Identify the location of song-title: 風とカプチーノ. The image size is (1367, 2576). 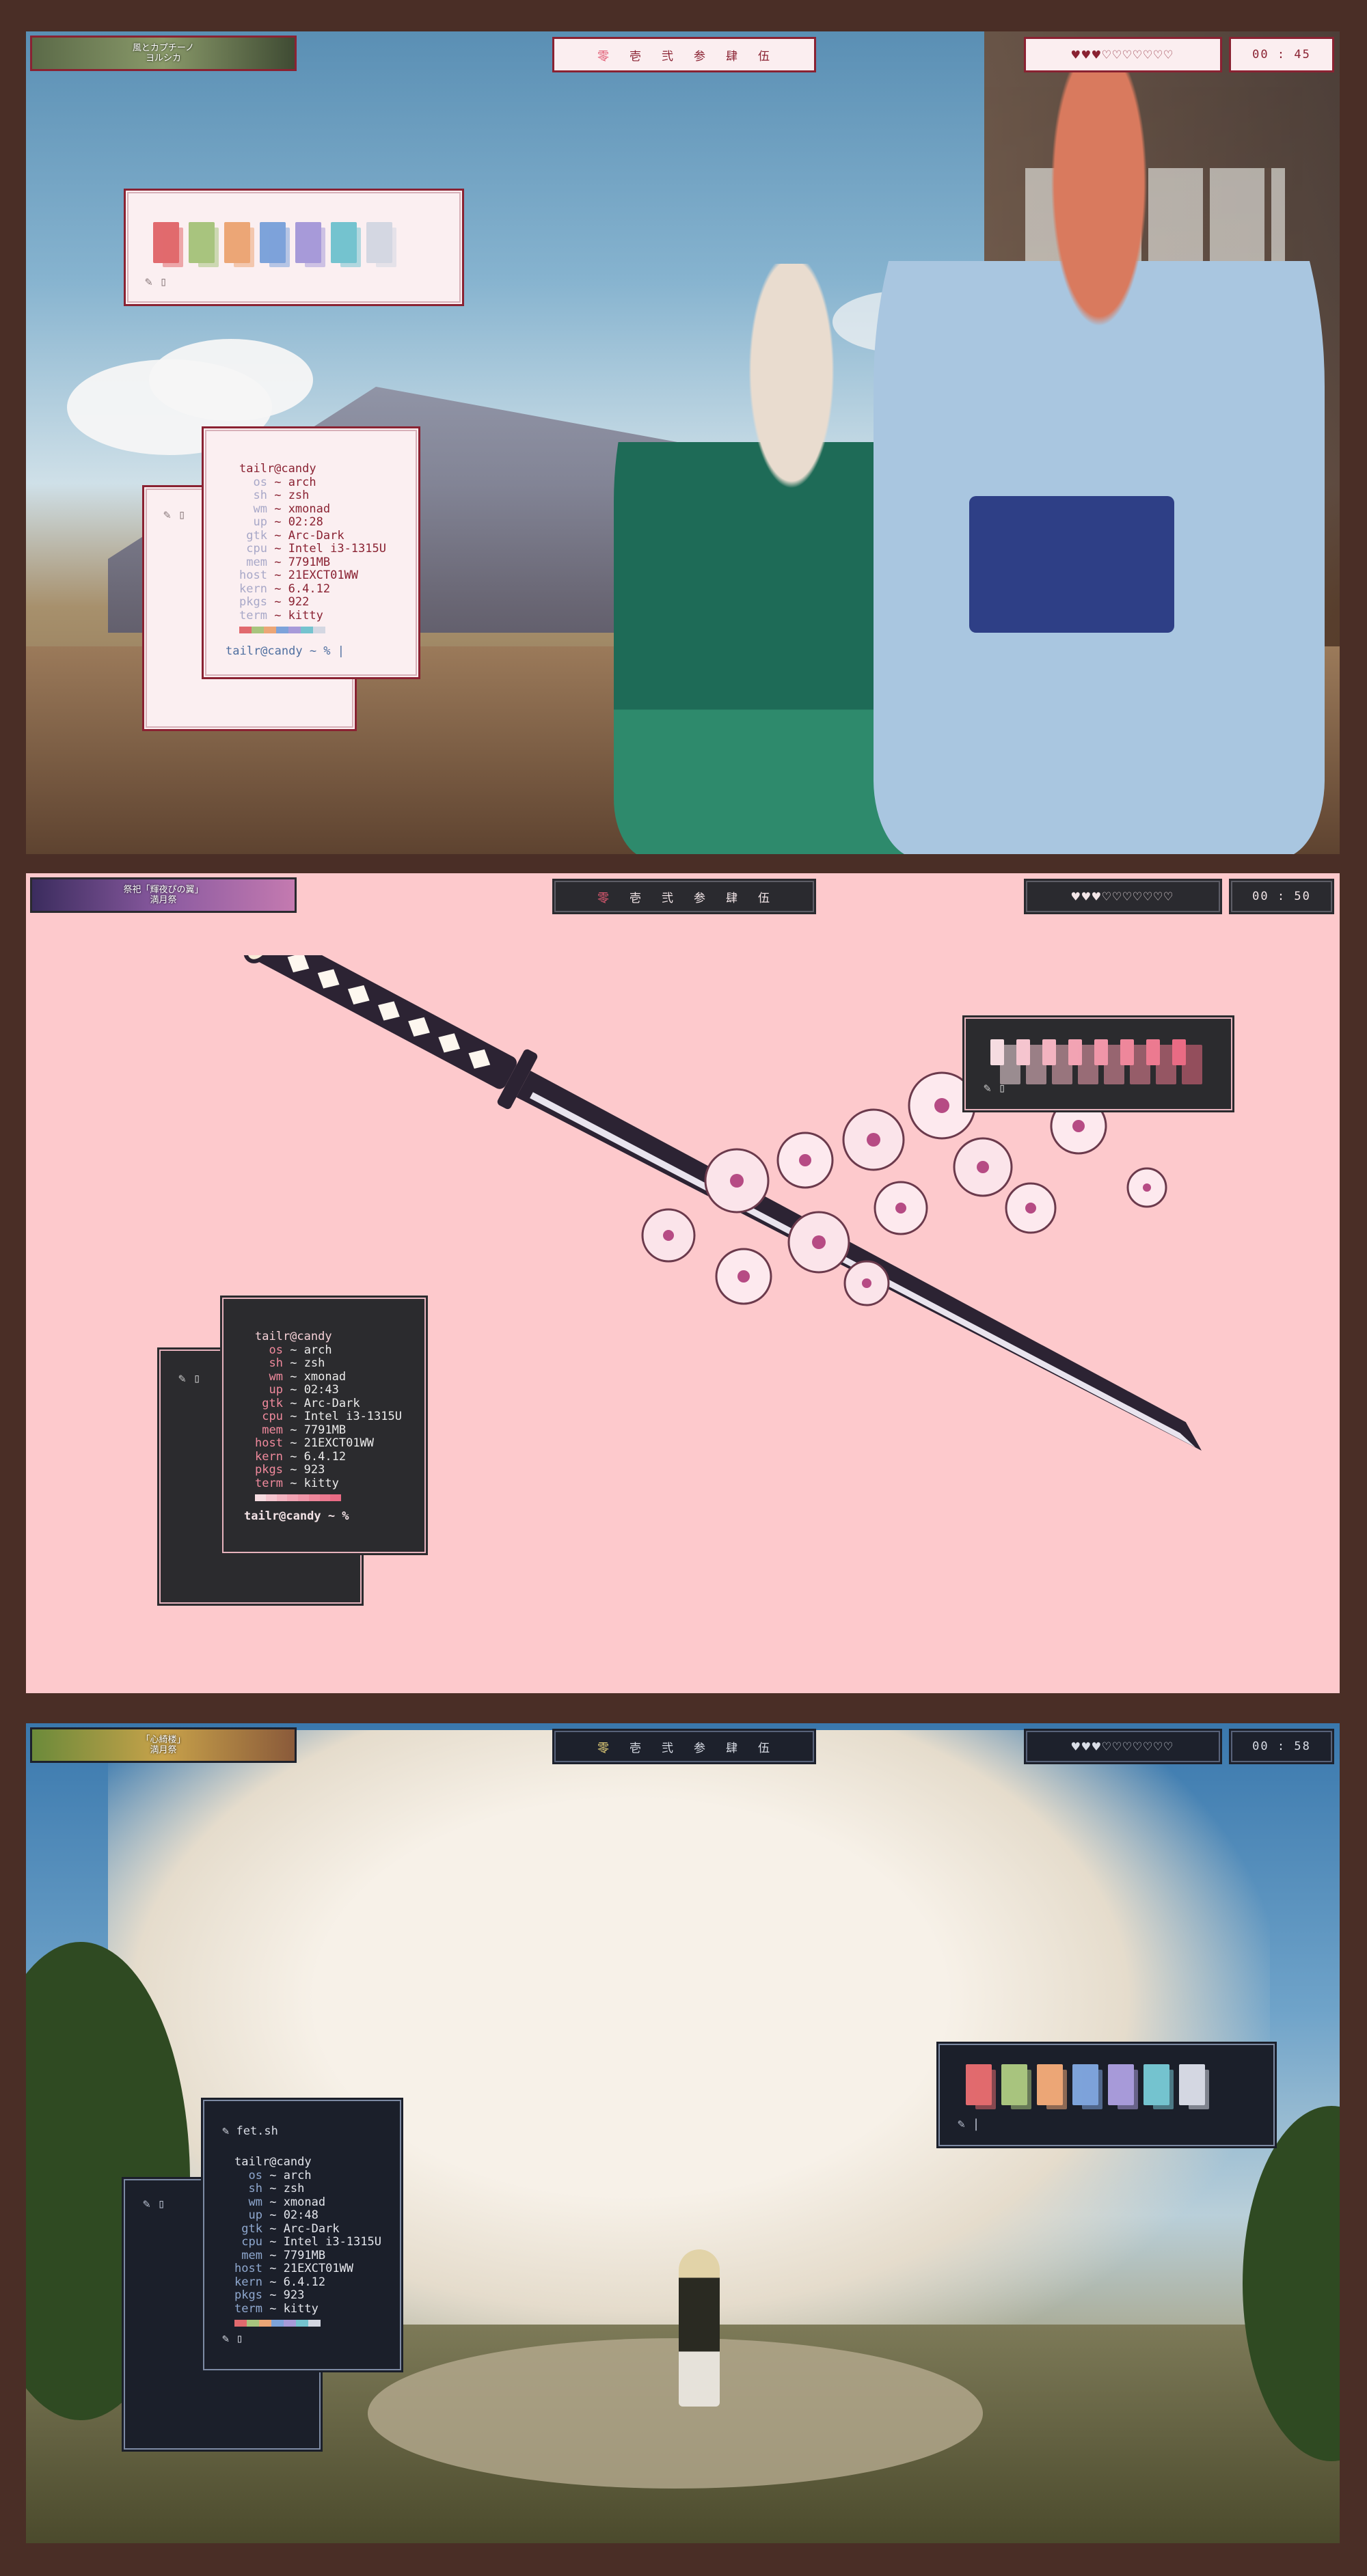
(163, 48).